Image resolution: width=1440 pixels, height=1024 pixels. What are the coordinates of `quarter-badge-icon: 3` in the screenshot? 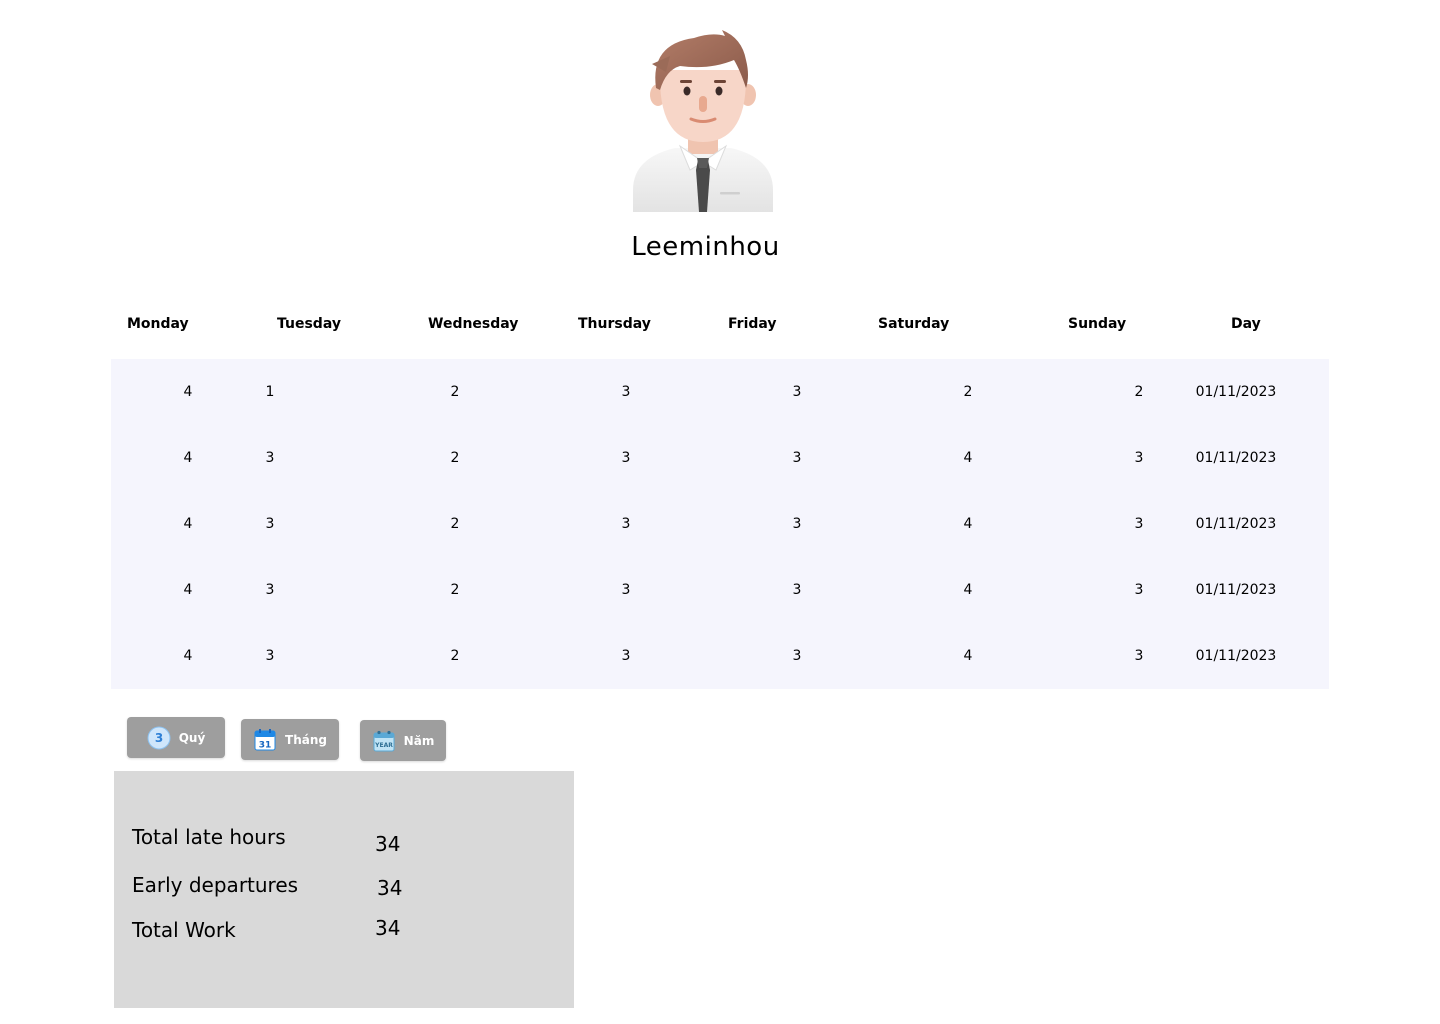 It's located at (159, 737).